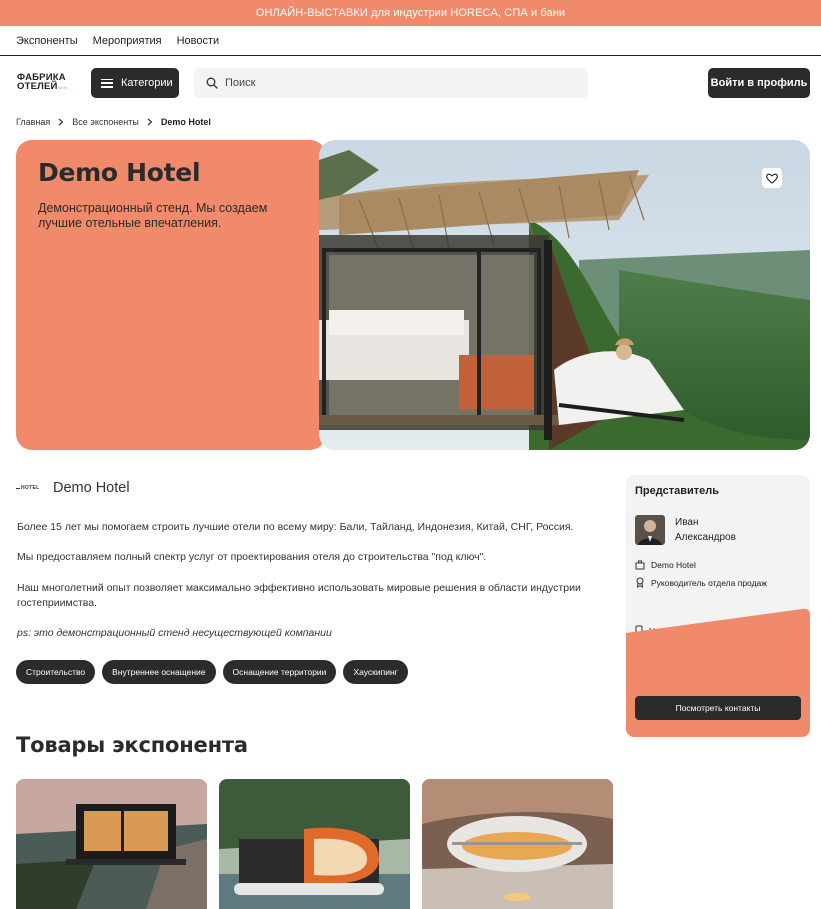 The height and width of the screenshot is (909, 821). Describe the element at coordinates (47, 41) in the screenshot. I see `nav-item-exhibitors: Экспоненты` at that location.